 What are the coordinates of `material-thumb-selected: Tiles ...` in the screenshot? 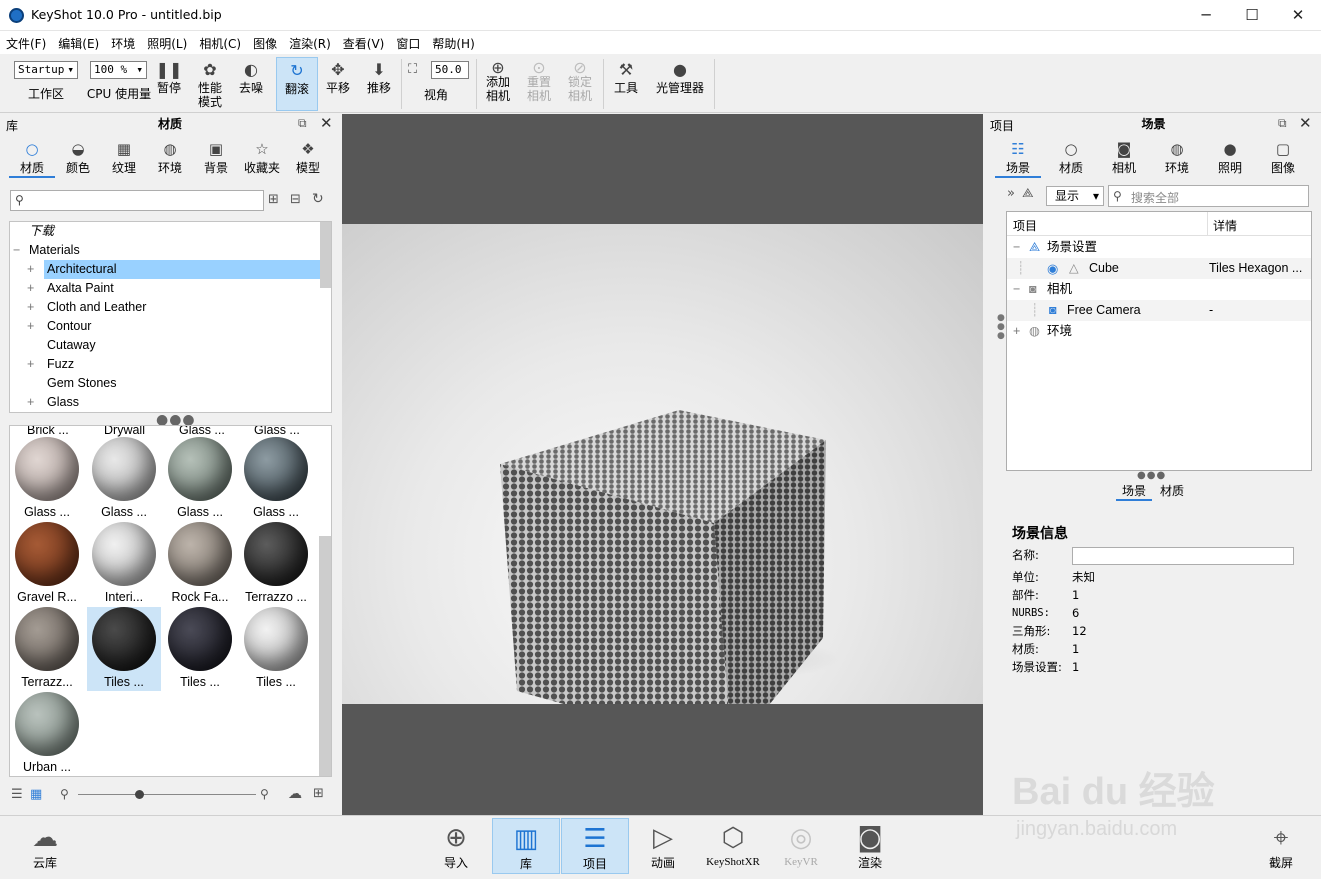 It's located at (124, 649).